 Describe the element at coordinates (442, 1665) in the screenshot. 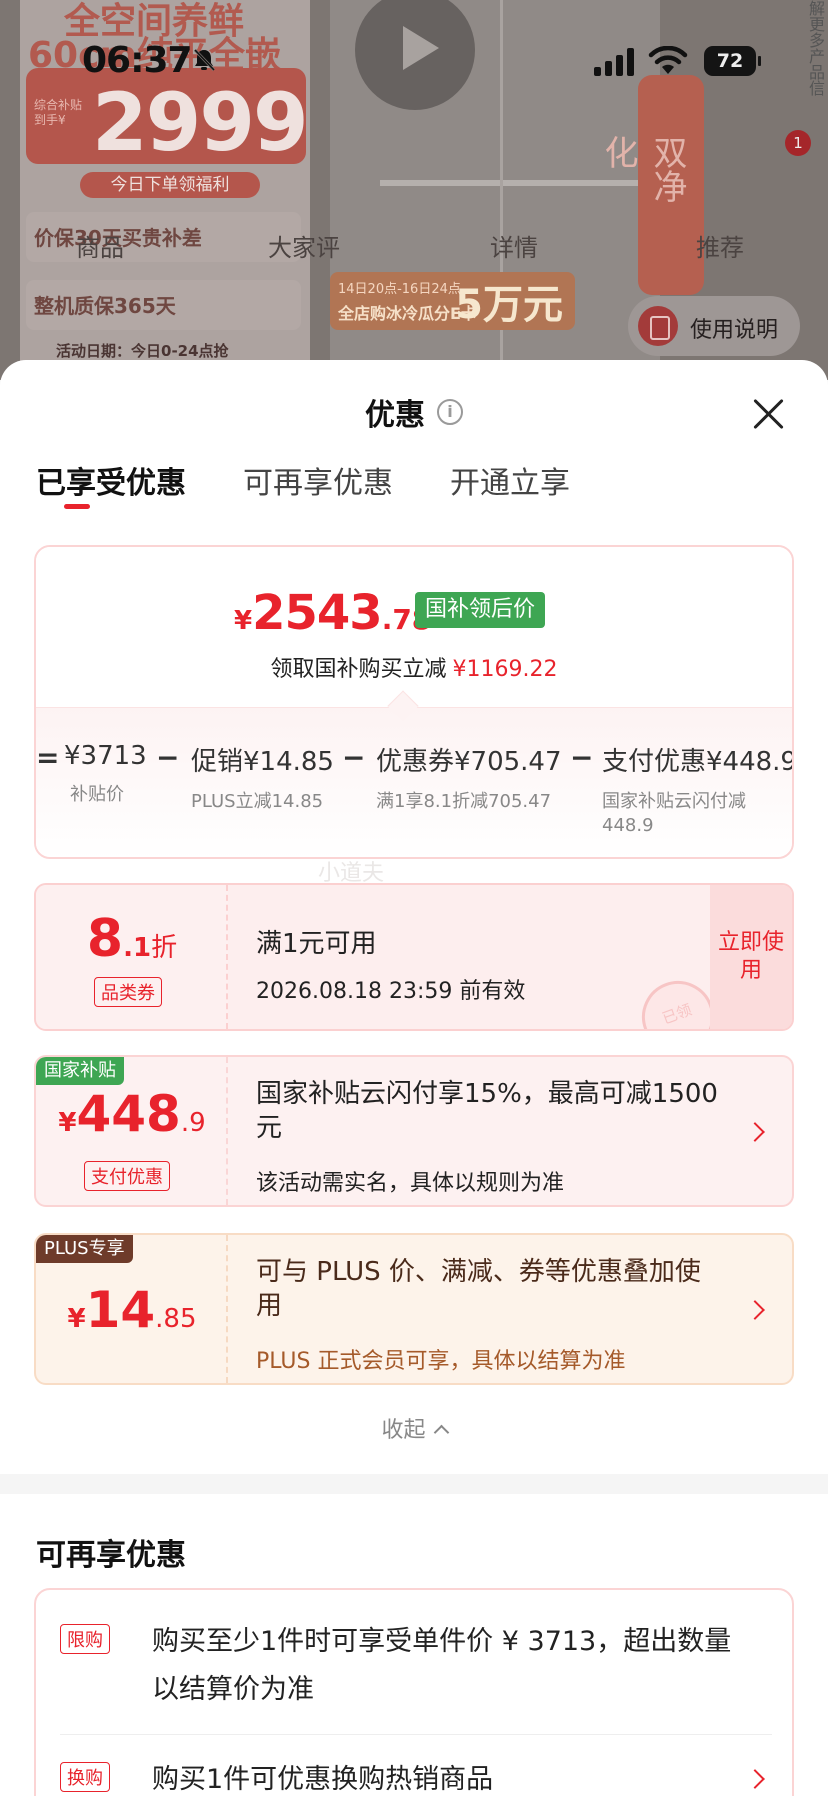

I see `limit-purchase-text: 购买至少1件时可享受单件价 ¥ 3713，超出数量以结算价为准` at that location.